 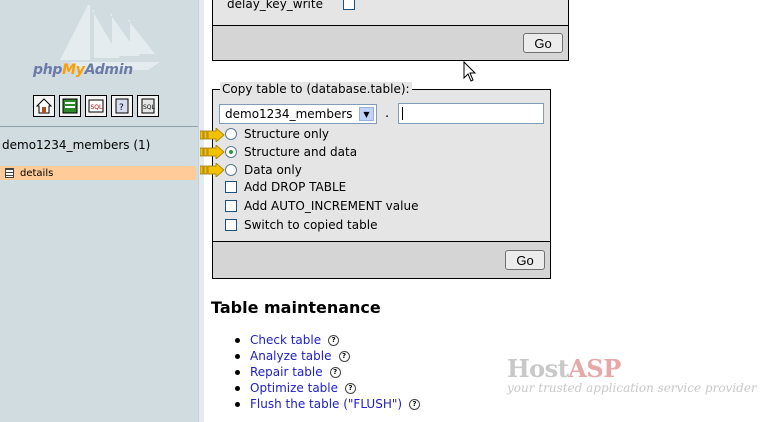 What do you see at coordinates (311, 225) in the screenshot?
I see `switch-to-copied-label: Switch to copied table` at bounding box center [311, 225].